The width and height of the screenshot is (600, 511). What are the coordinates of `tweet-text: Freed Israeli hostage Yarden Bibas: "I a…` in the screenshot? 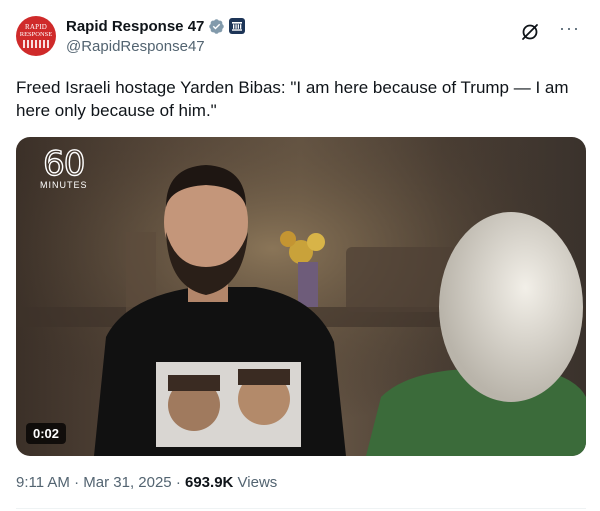 It's located at (292, 99).